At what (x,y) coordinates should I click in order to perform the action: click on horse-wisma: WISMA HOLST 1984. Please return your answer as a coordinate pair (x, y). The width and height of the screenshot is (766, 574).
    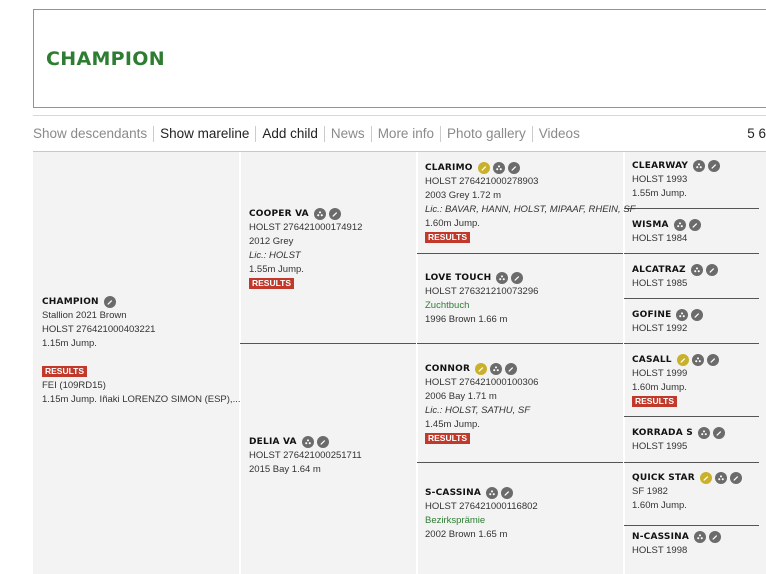
    Looking at the image, I should click on (666, 232).